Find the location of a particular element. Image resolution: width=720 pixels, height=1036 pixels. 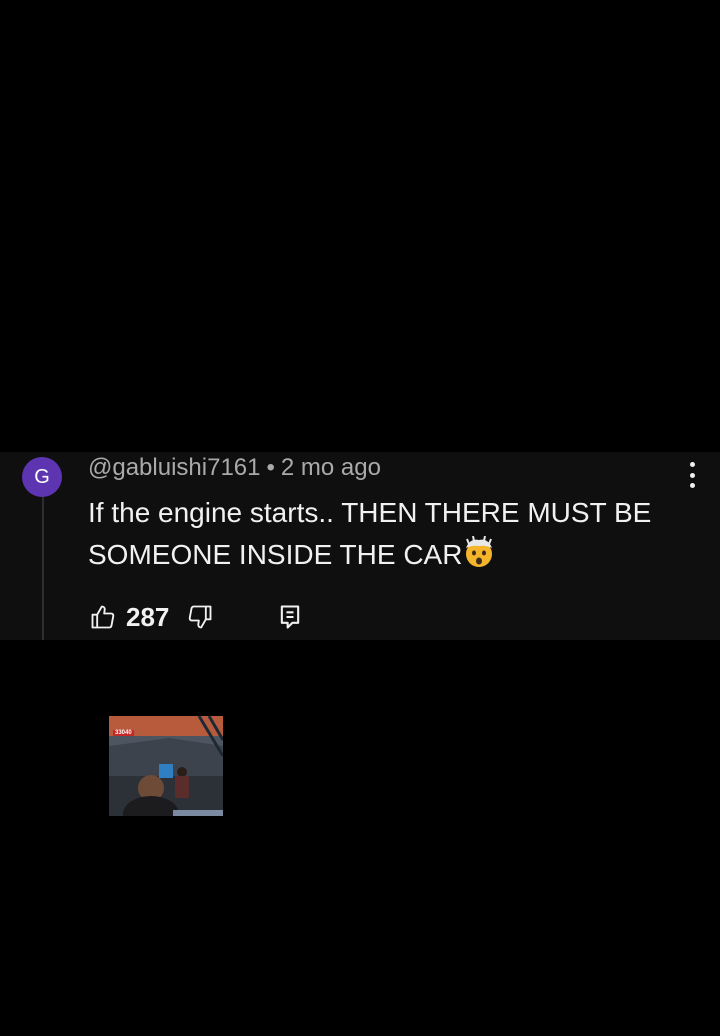

exploding-head-emoji-icon is located at coordinates (479, 557).